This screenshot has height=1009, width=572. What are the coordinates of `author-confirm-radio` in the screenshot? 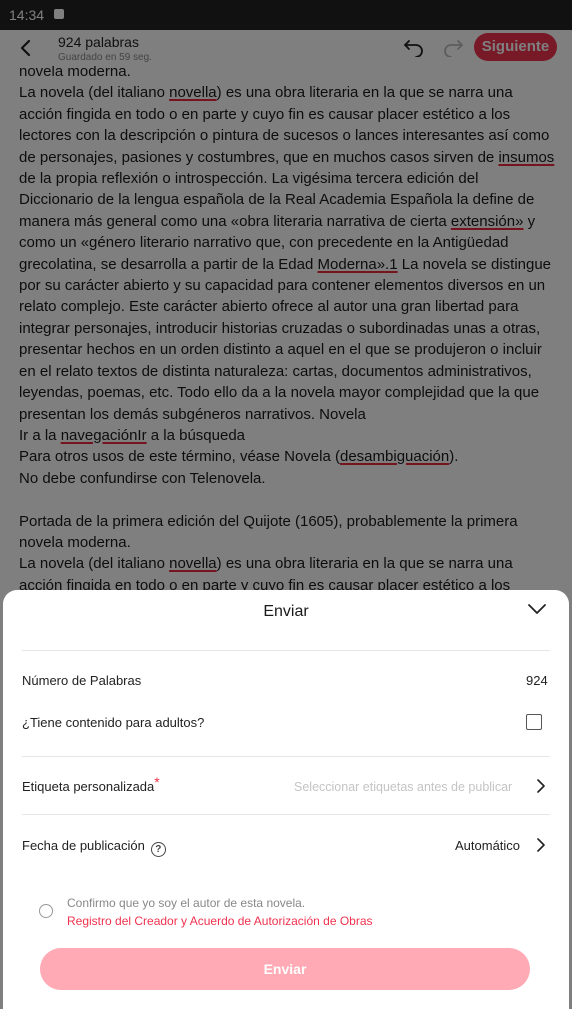 It's located at (46, 911).